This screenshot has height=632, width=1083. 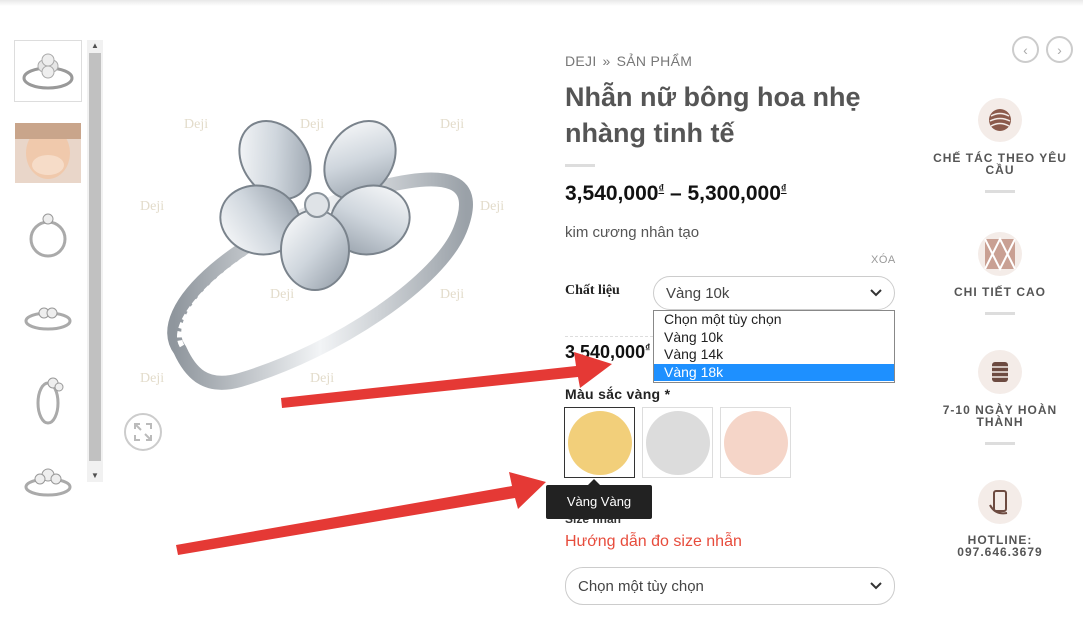 I want to click on variant-price: 3,540,000₫, so click(x=607, y=352).